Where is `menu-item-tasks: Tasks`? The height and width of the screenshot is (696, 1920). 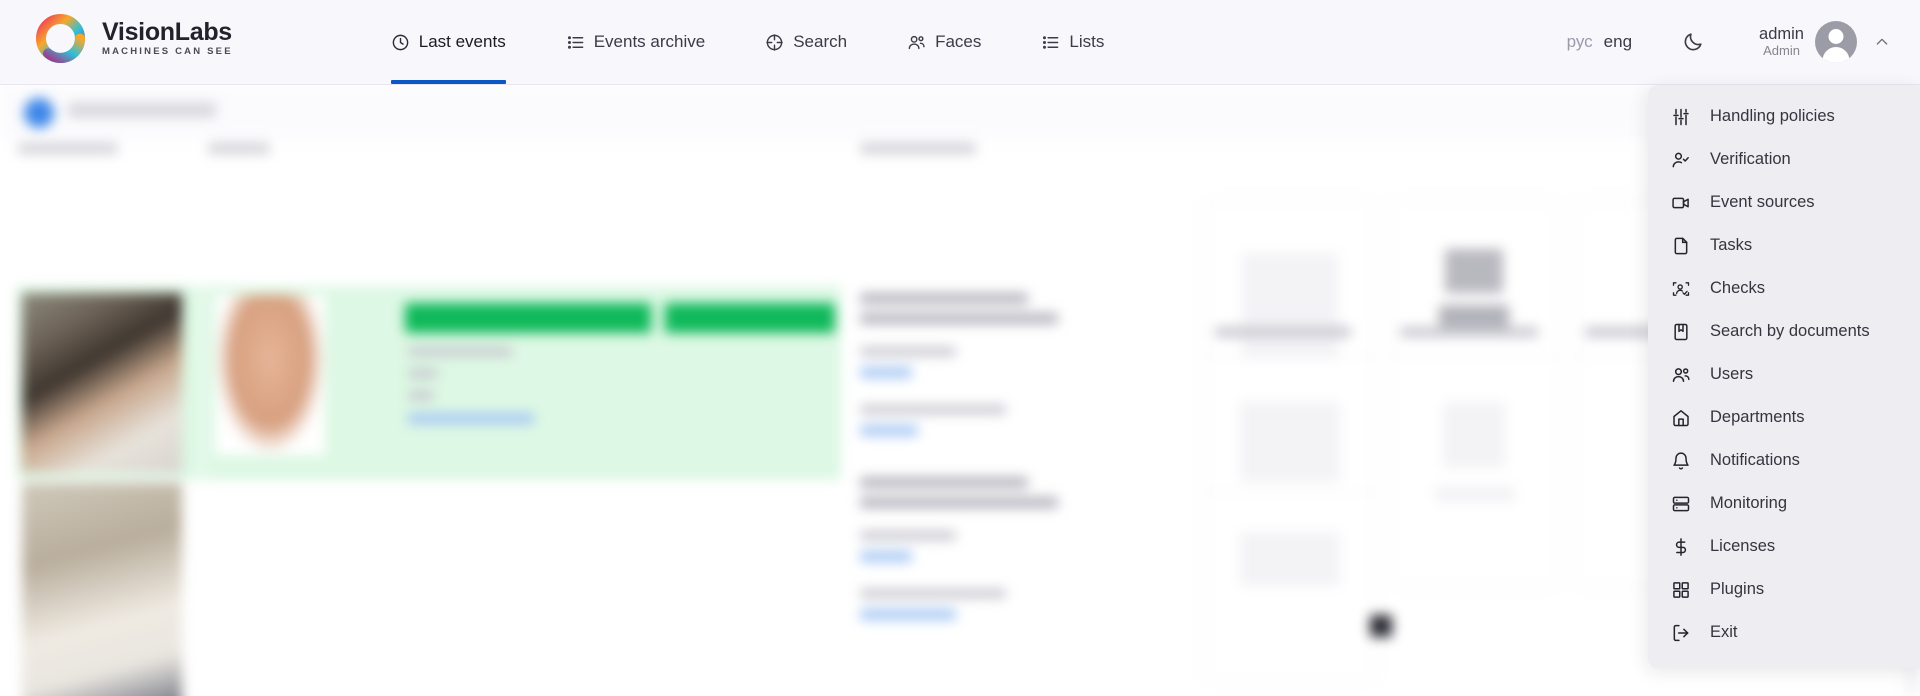 menu-item-tasks: Tasks is located at coordinates (1784, 245).